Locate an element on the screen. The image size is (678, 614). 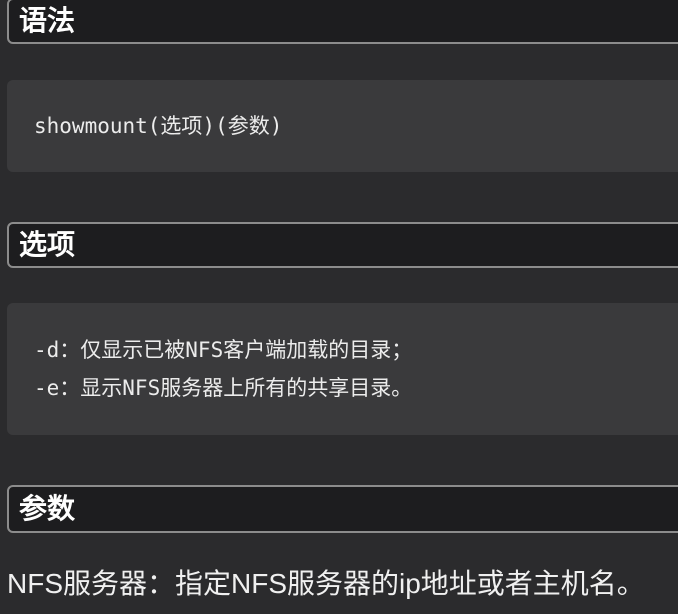
code-line-syntax: showmount(选项)(参数) is located at coordinates (158, 126).